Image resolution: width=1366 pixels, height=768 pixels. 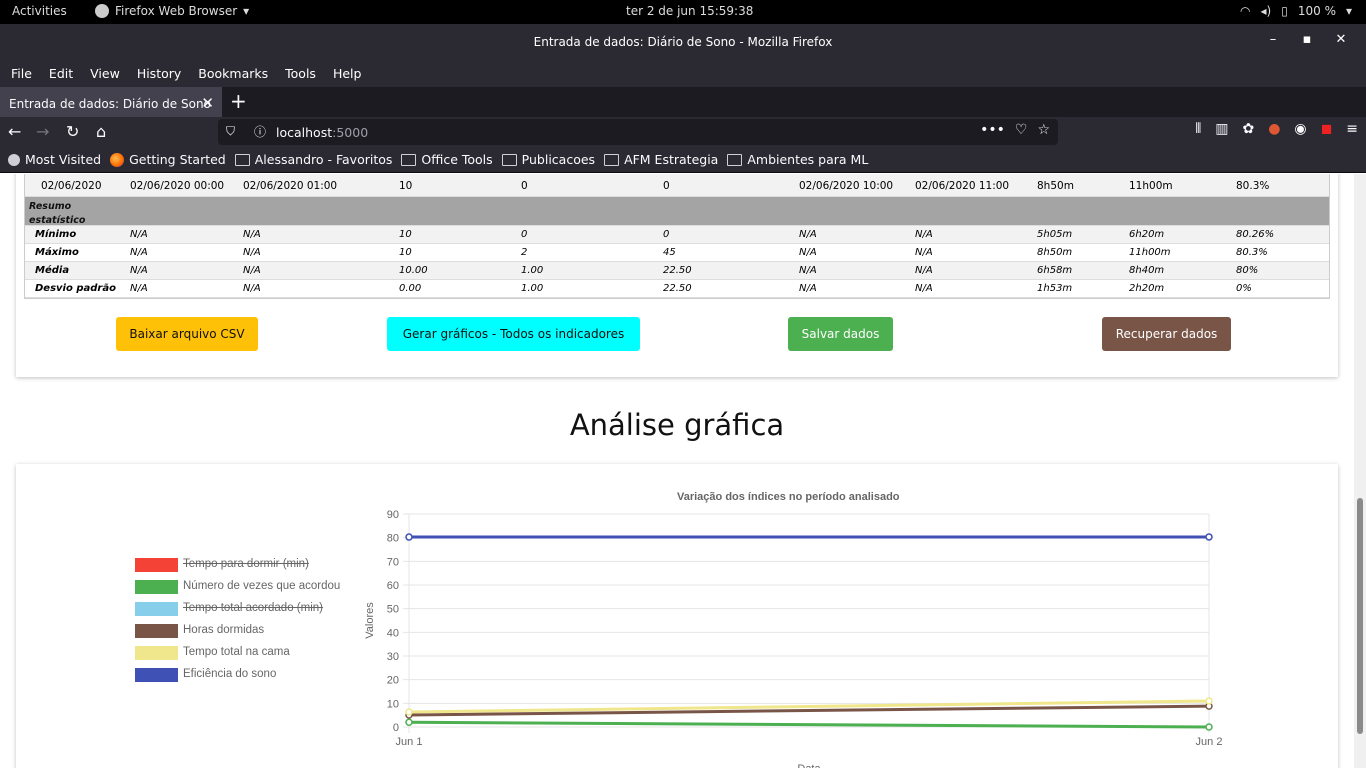 I want to click on series-line, so click(x=809, y=724).